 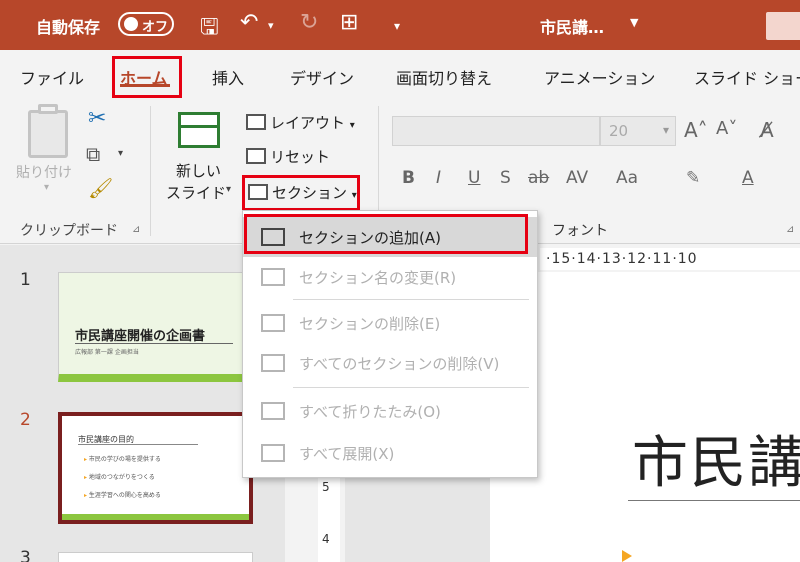 What do you see at coordinates (256, 156) in the screenshot?
I see `reset-icon` at bounding box center [256, 156].